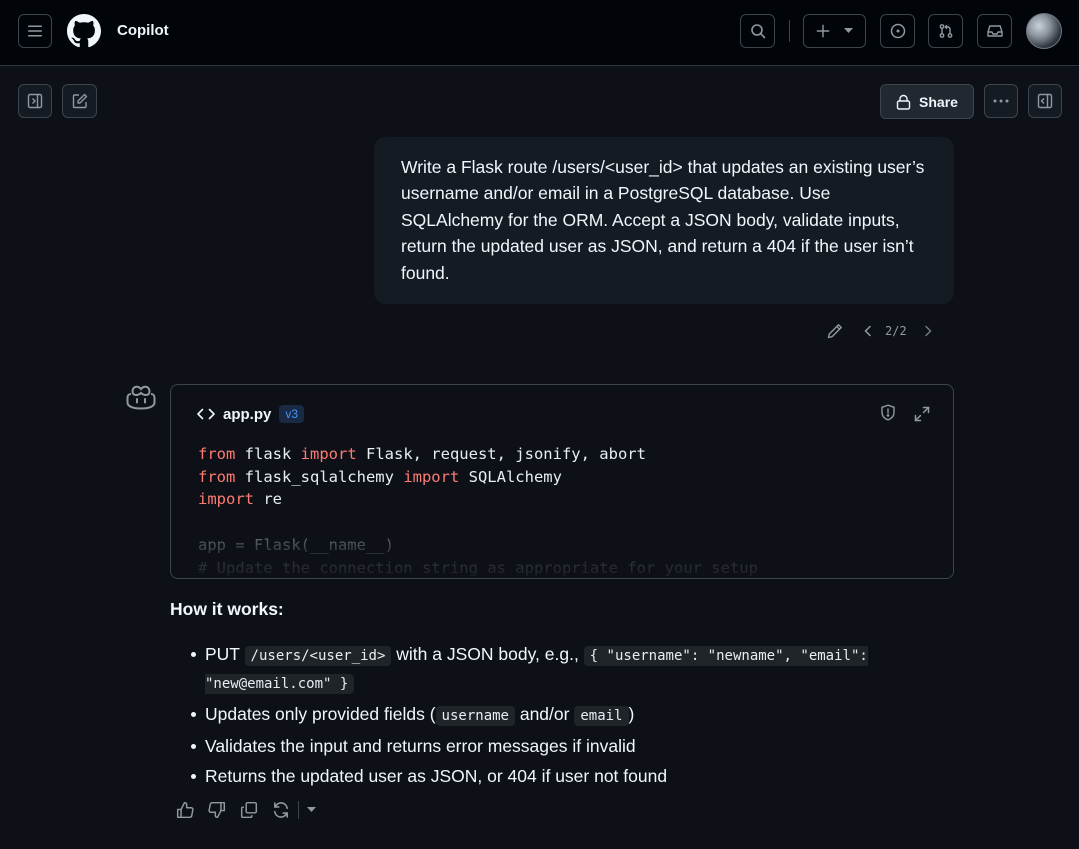 The height and width of the screenshot is (849, 1079). I want to click on github-logo-icon, so click(84, 31).